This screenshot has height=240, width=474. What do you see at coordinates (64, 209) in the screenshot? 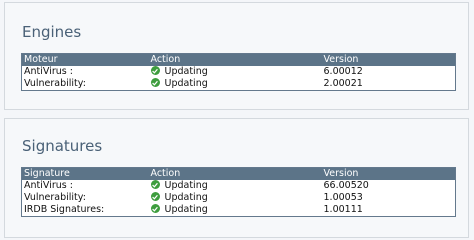
I see `signature-name: IRDB Signatures:` at bounding box center [64, 209].